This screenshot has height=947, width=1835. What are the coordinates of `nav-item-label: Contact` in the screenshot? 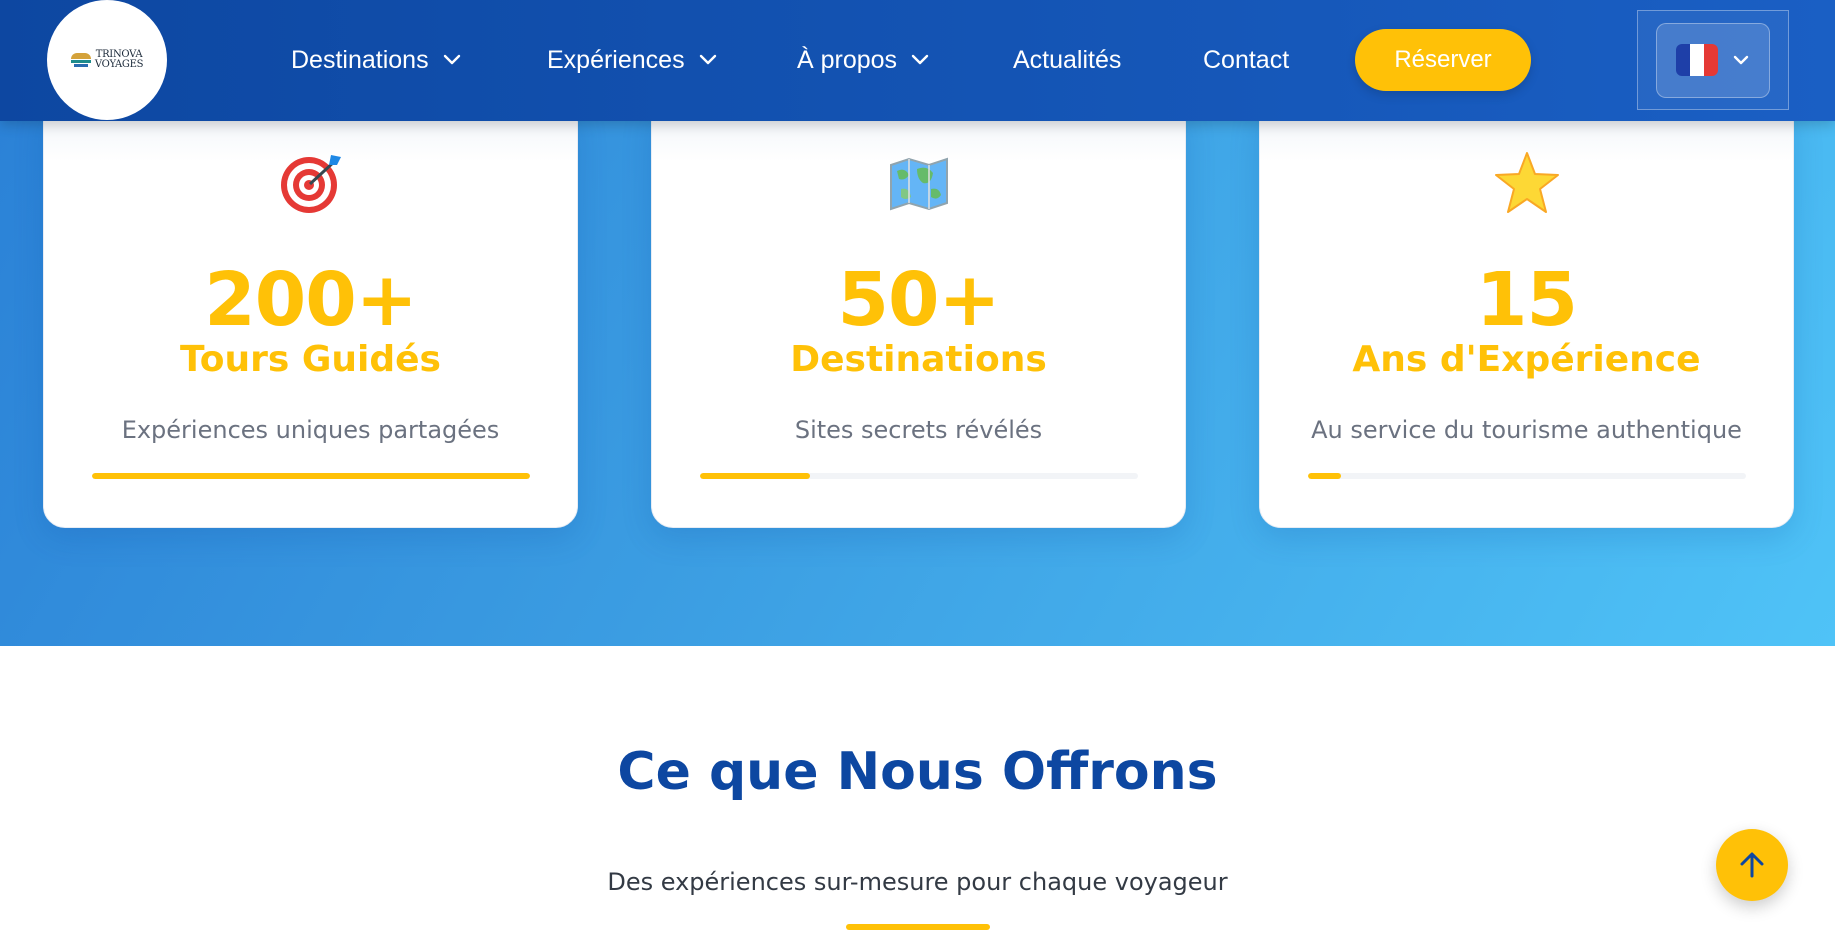 It's located at (1246, 59).